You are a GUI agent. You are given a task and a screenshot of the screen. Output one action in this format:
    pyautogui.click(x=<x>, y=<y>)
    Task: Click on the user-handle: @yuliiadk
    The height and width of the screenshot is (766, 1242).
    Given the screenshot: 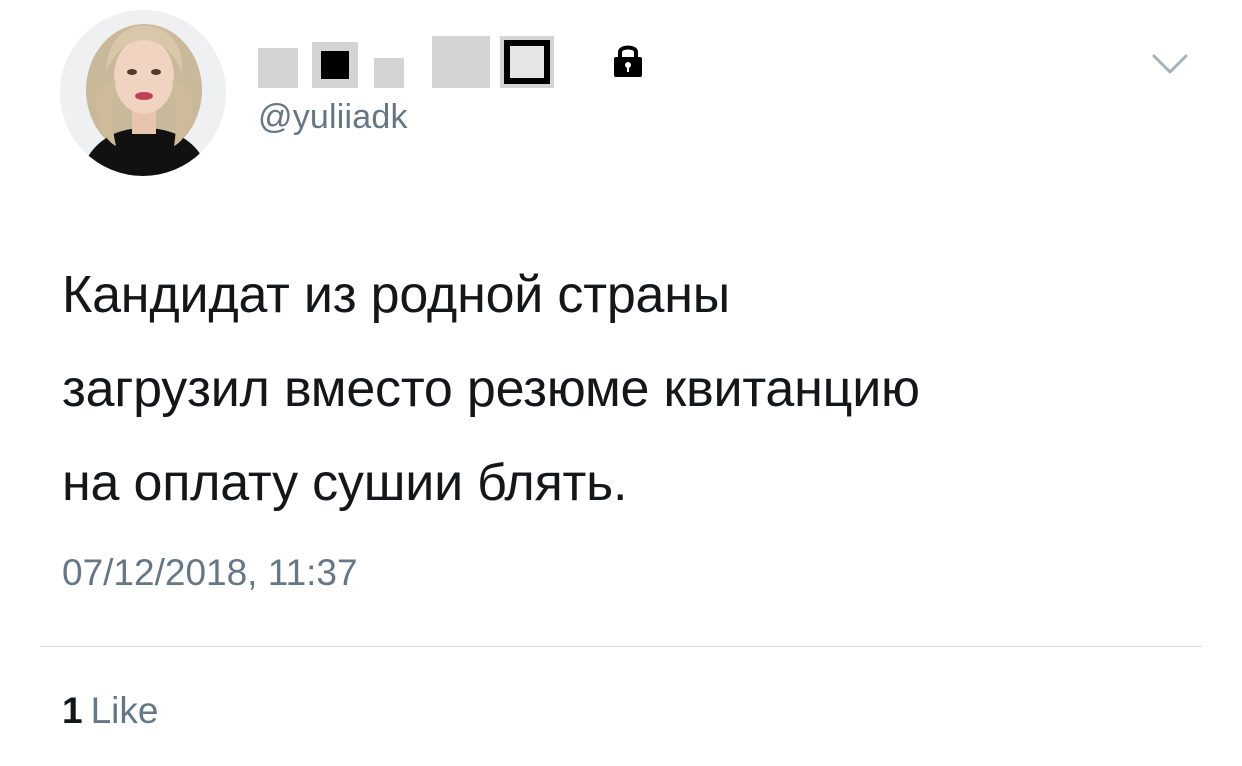 What is the action you would take?
    pyautogui.click(x=333, y=117)
    